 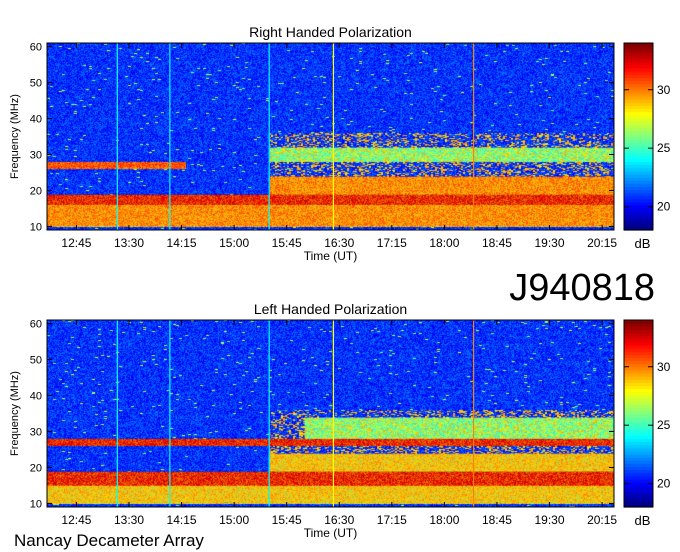 What do you see at coordinates (330, 309) in the screenshot?
I see `panel-title: Left Handed Polarization` at bounding box center [330, 309].